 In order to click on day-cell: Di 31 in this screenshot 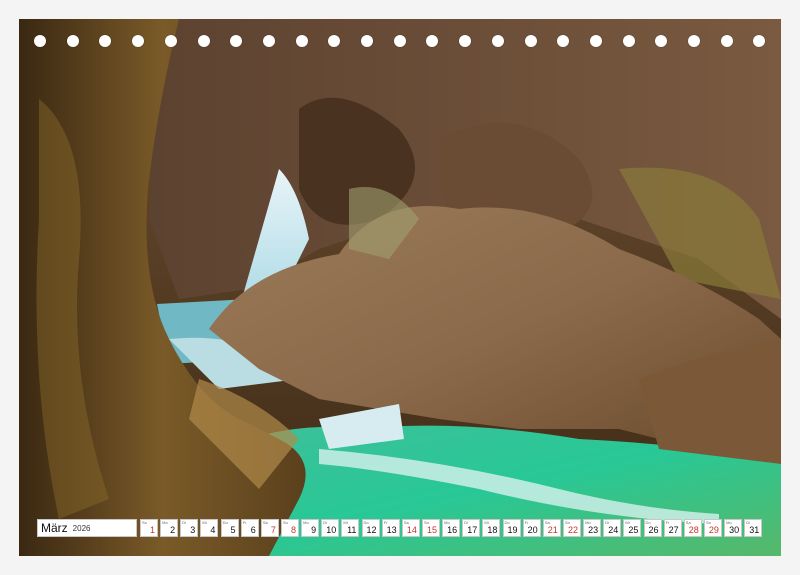, I will do `click(753, 528)`.